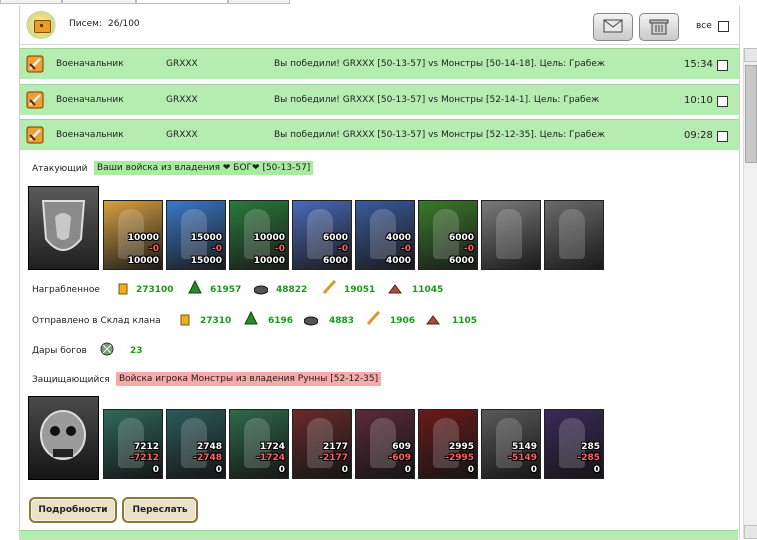  What do you see at coordinates (272, 447) in the screenshot?
I see `unit-initial: 1724` at bounding box center [272, 447].